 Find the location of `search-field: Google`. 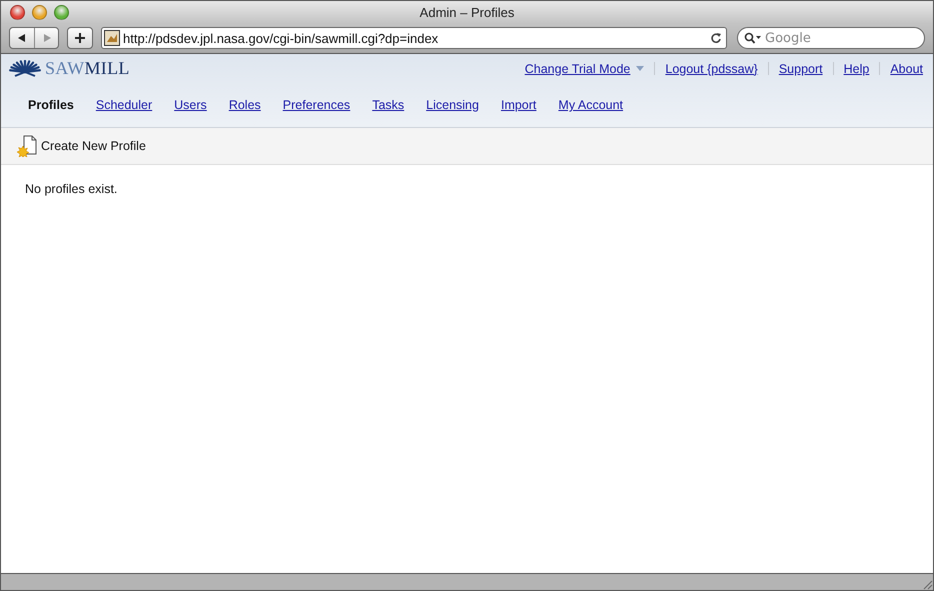

search-field: Google is located at coordinates (831, 38).